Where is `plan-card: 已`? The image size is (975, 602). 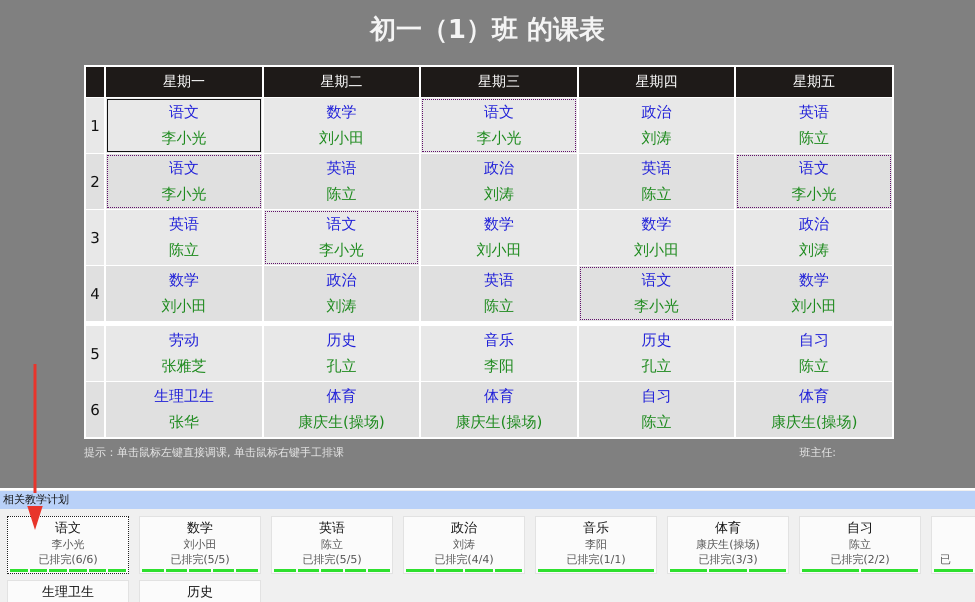 plan-card: 已 is located at coordinates (953, 545).